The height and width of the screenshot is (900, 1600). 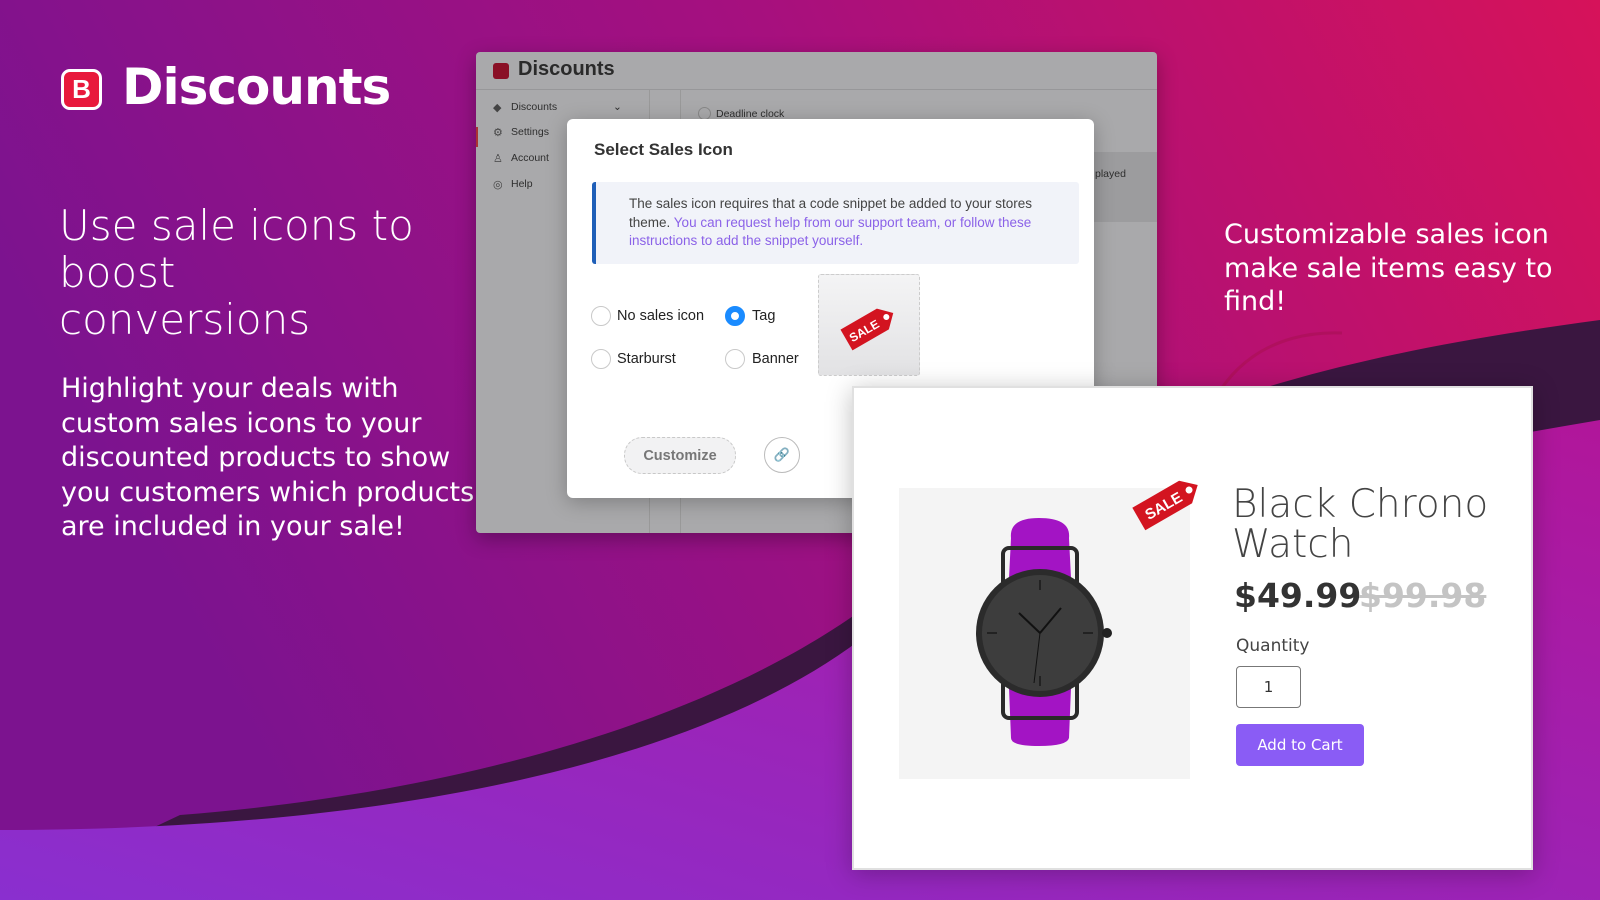 What do you see at coordinates (236, 272) in the screenshot?
I see `headline: Use sale icons to boost conversions` at bounding box center [236, 272].